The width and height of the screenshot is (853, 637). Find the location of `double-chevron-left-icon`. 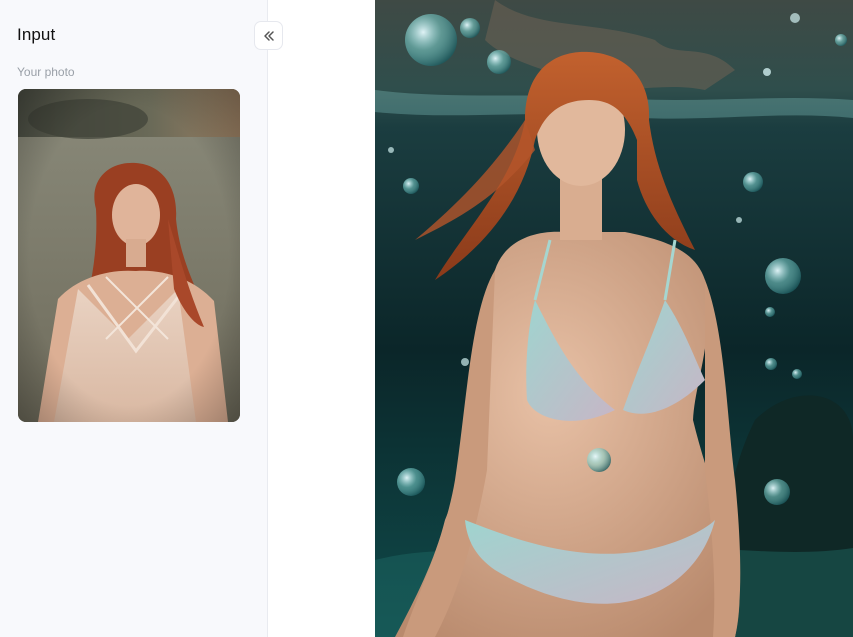

double-chevron-left-icon is located at coordinates (269, 36).